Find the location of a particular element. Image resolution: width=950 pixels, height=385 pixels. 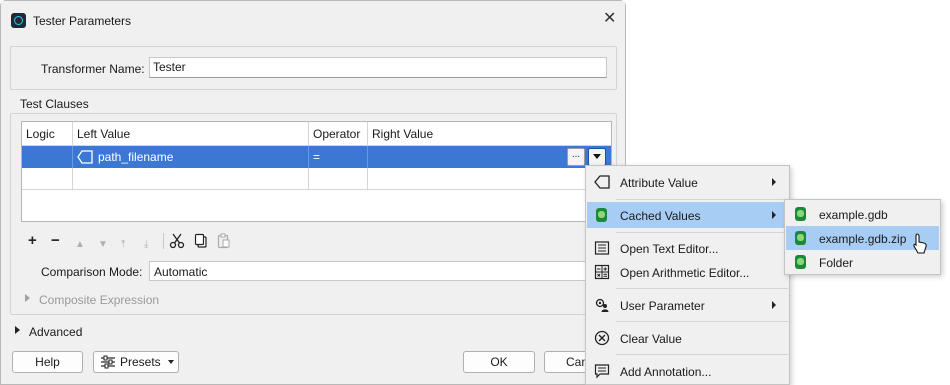

dialog-title: Tester Parameters is located at coordinates (82, 21).